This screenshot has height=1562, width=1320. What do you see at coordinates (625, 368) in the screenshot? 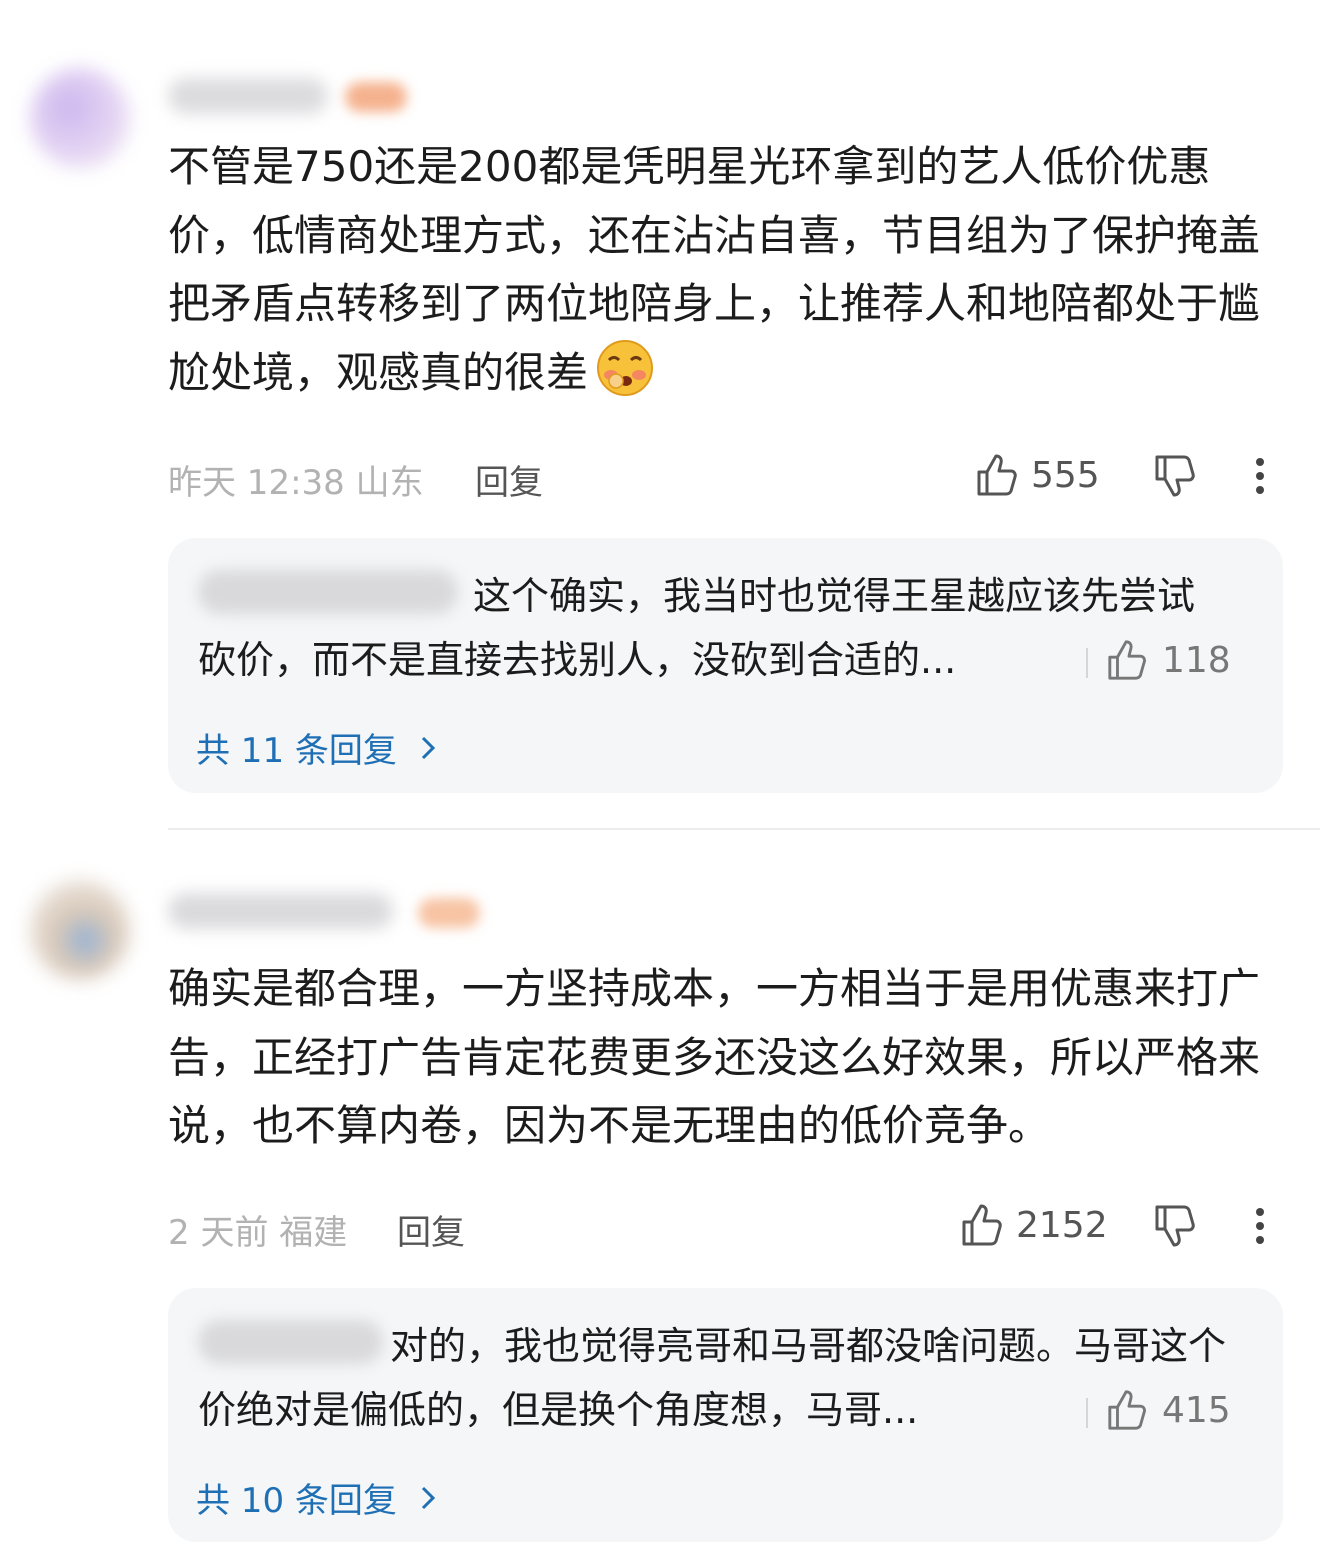
I see `embarrassed-face-icon` at bounding box center [625, 368].